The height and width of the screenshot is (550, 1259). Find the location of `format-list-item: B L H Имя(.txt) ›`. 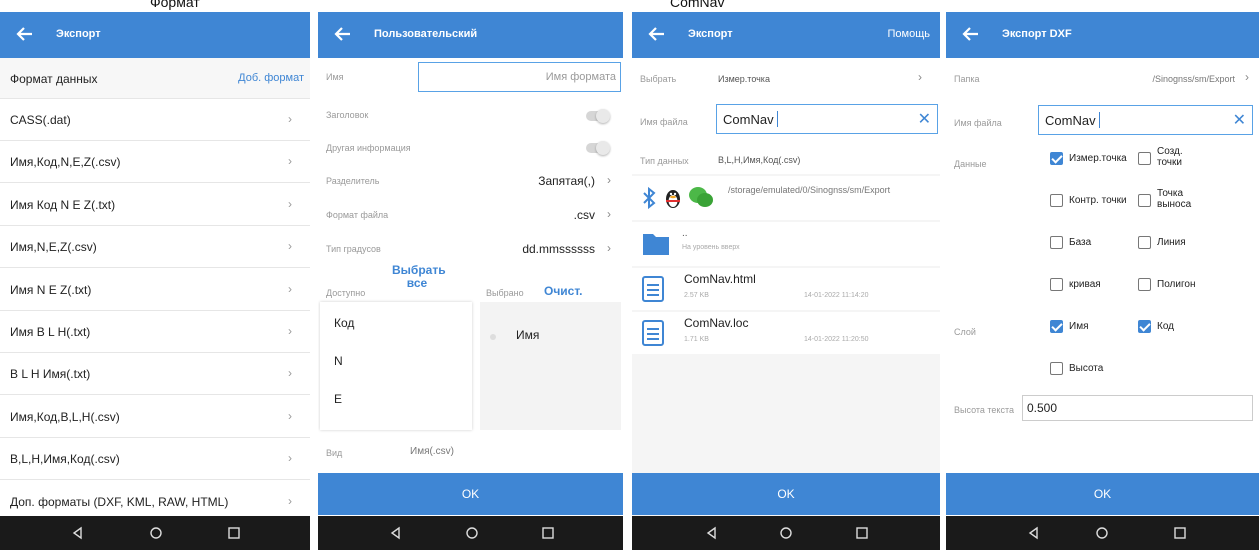

format-list-item: B L H Имя(.txt) › is located at coordinates (155, 374).